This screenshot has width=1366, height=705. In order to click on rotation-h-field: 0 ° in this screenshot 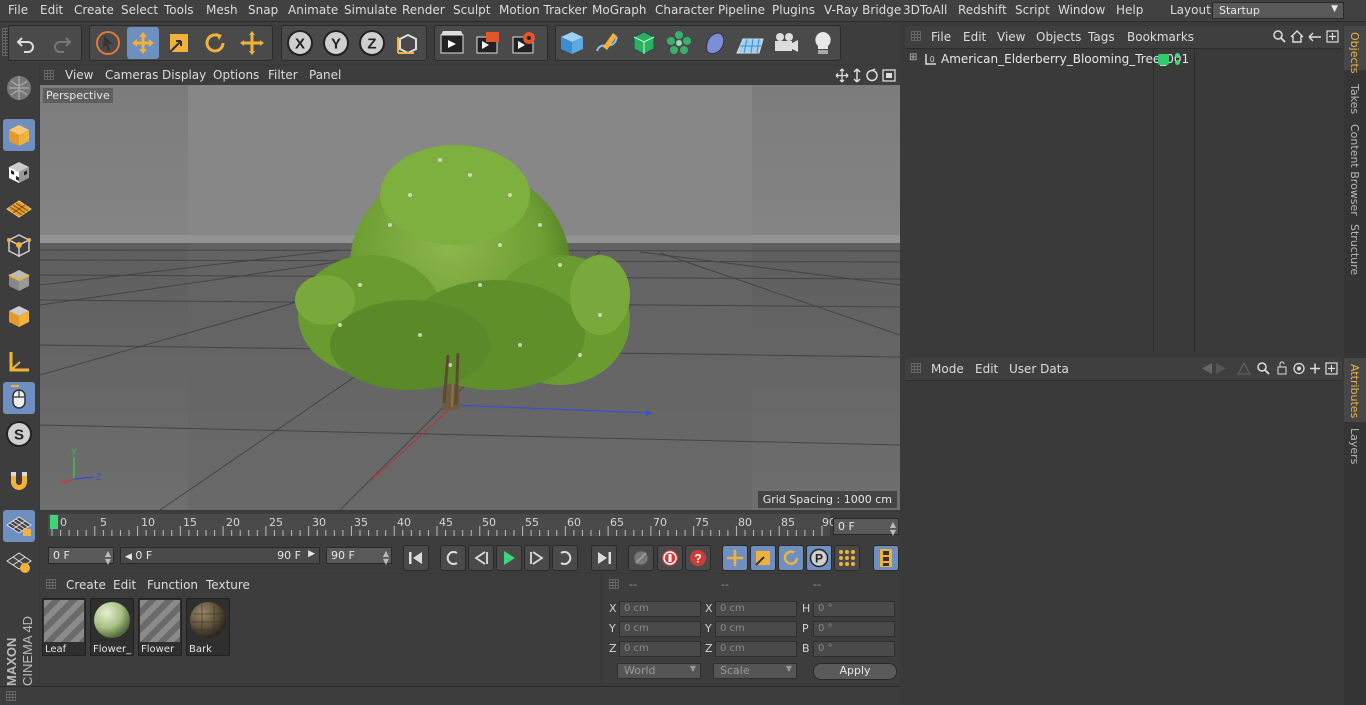, I will do `click(854, 609)`.